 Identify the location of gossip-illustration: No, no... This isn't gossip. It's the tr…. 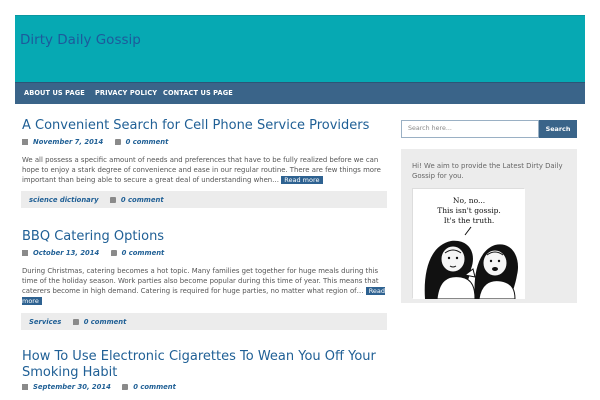
(469, 244).